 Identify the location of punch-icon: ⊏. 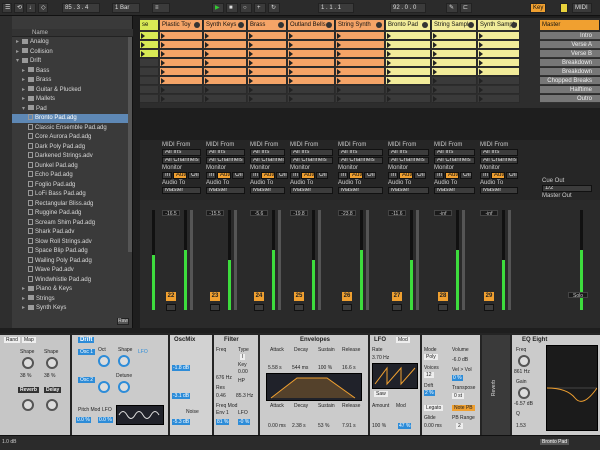
(466, 8).